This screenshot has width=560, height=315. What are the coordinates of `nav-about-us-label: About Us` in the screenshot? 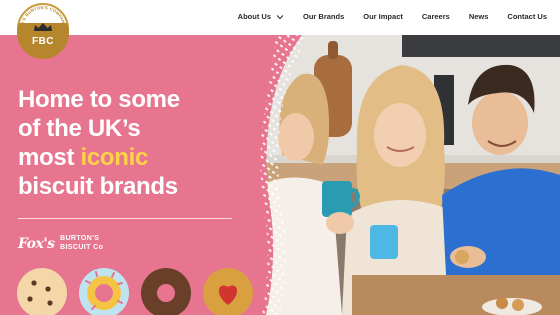 It's located at (254, 16).